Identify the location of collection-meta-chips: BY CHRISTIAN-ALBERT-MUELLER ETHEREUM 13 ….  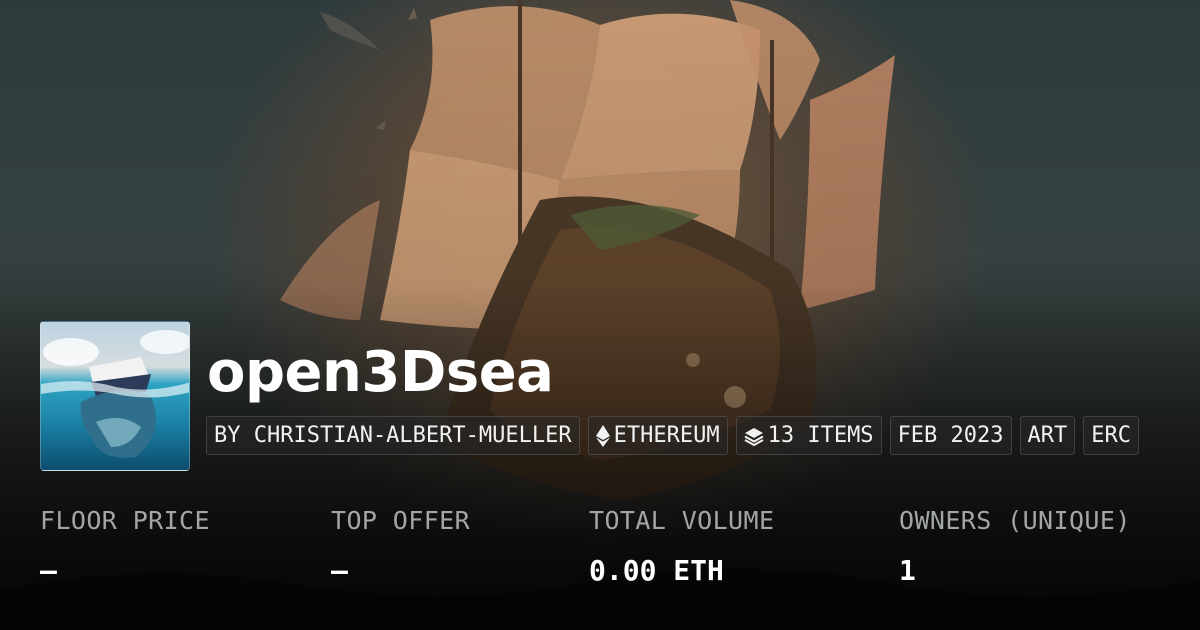
(703, 435).